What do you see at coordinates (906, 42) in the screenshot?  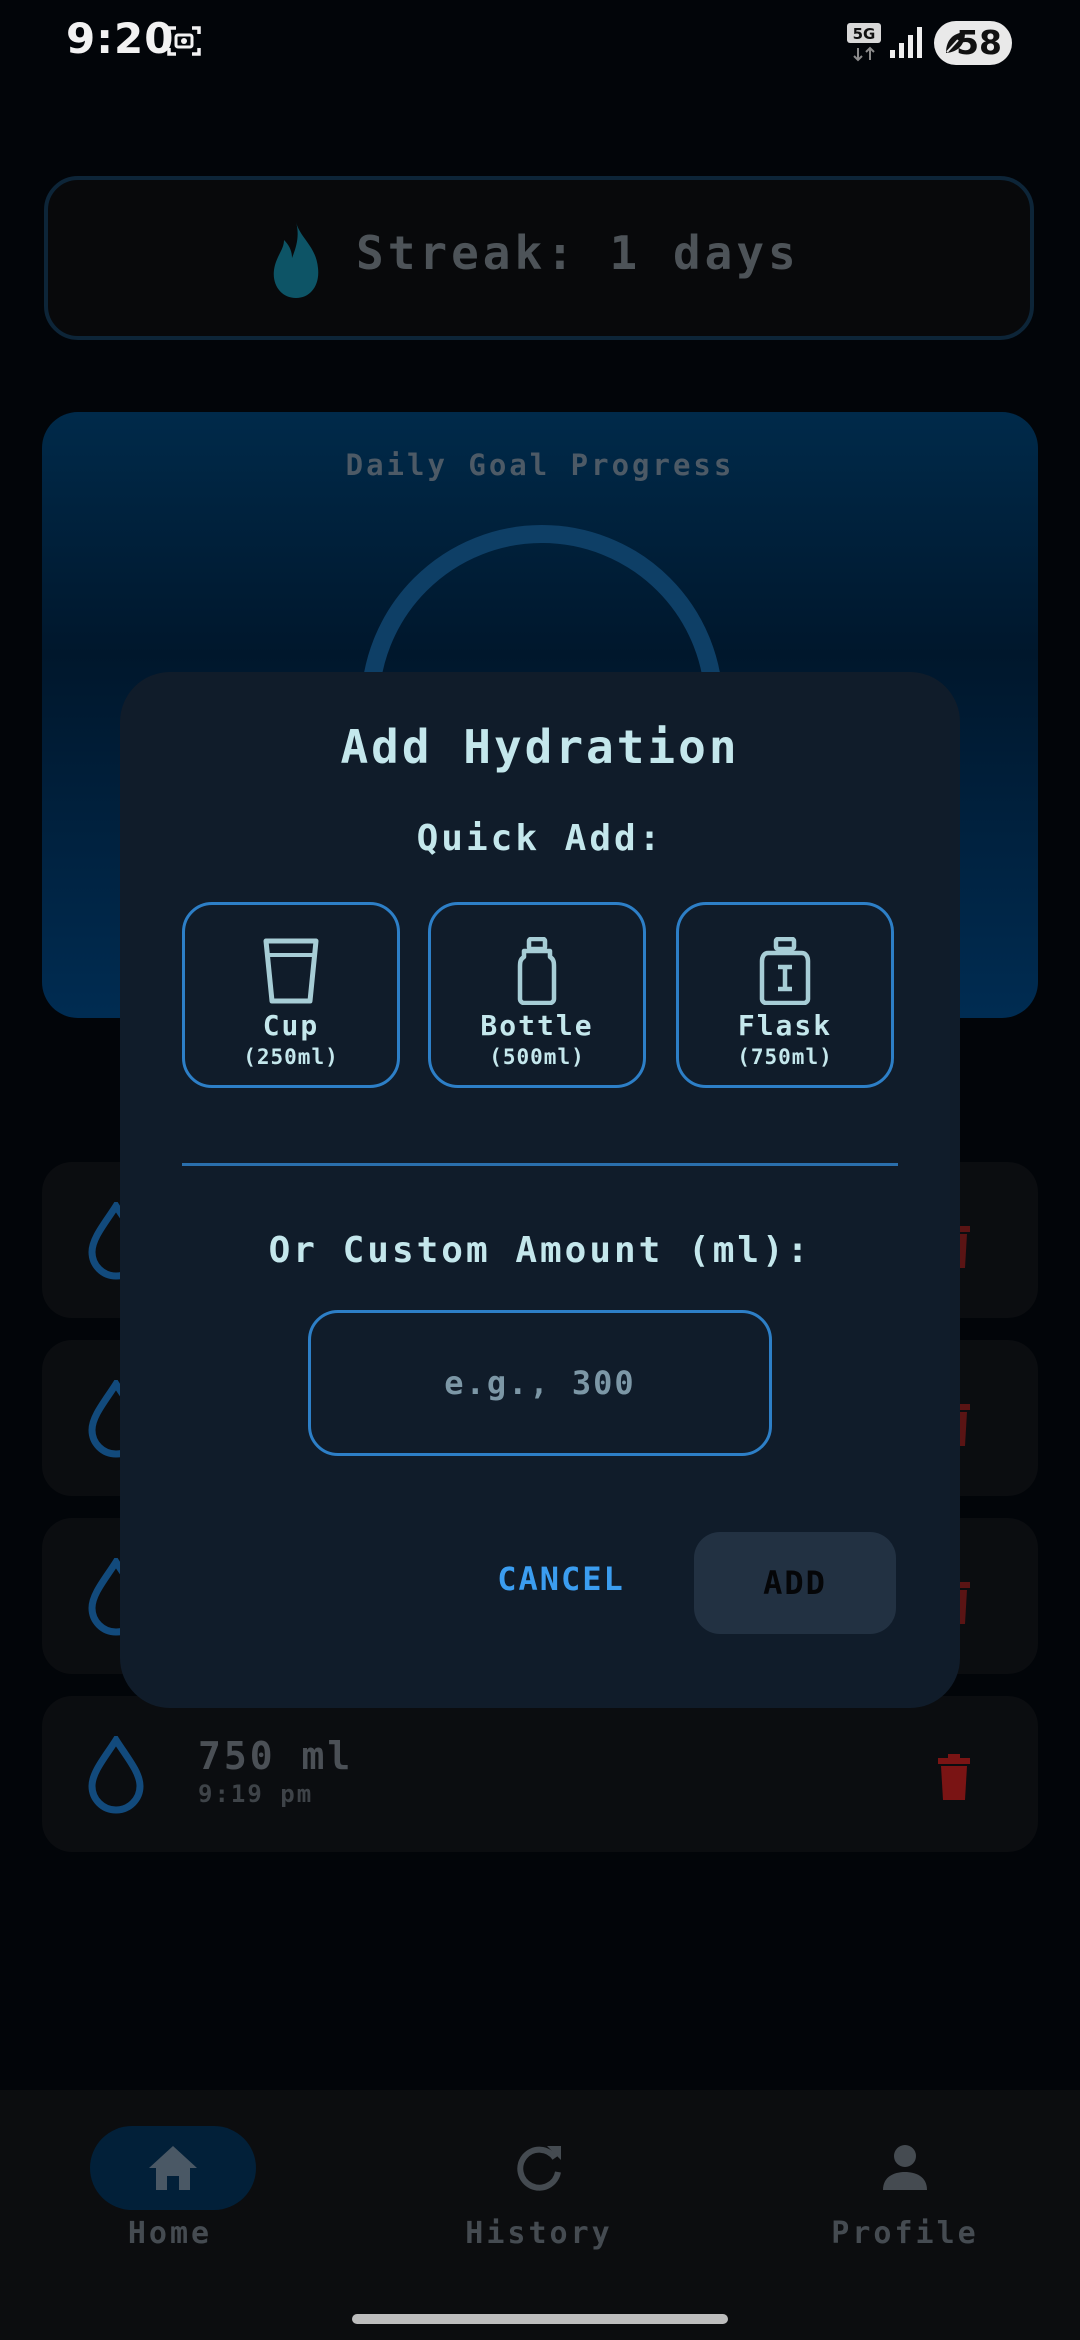 I see `signal-icon` at bounding box center [906, 42].